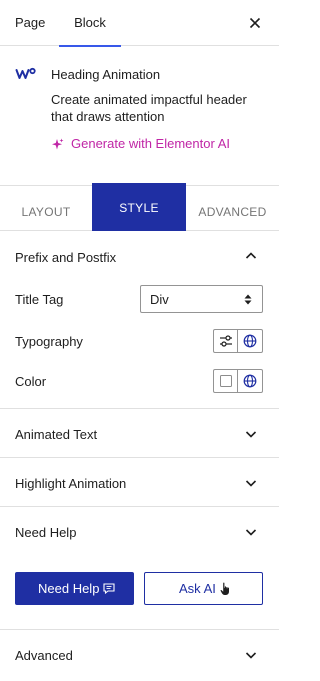  Describe the element at coordinates (150, 143) in the screenshot. I see `generate-with-ai-label: Generate with Elementor AI` at that location.